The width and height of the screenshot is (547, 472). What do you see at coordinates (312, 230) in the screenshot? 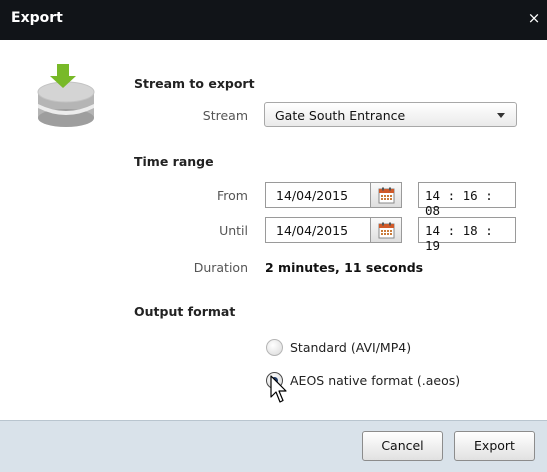
I see `until-date-value: 14/04/2015` at bounding box center [312, 230].